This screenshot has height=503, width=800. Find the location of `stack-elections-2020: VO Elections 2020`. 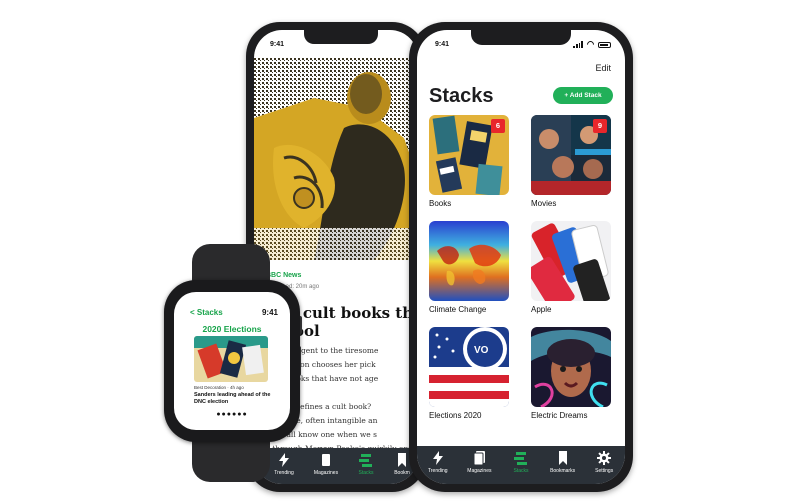

stack-elections-2020: VO Elections 2020 is located at coordinates (469, 373).